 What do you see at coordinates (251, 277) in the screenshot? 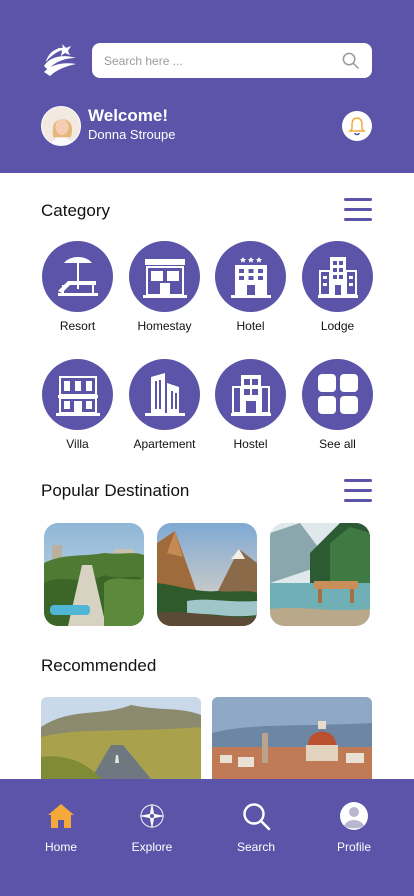
I see `hotel-icon` at bounding box center [251, 277].